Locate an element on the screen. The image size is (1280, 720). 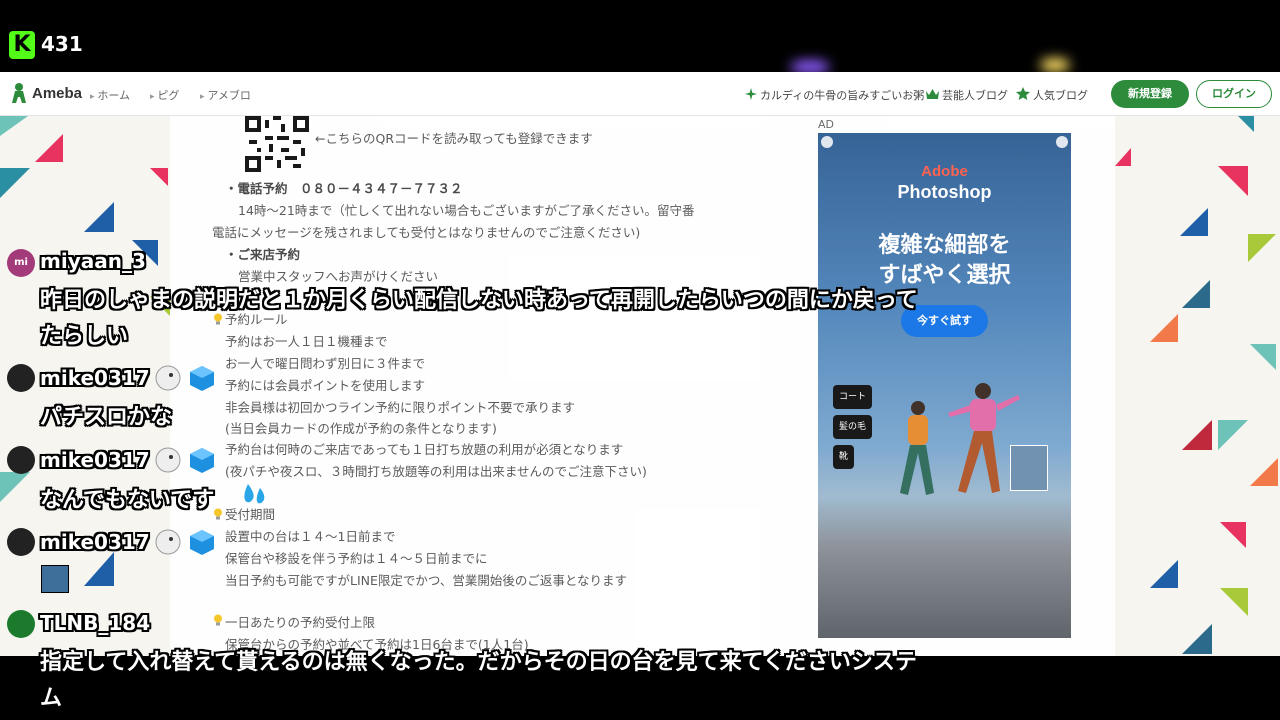
chat-message: 指定して入れ替えて貰えるのは無くなった。だからその日の台を見て来てくださいシステ is located at coordinates (478, 662).